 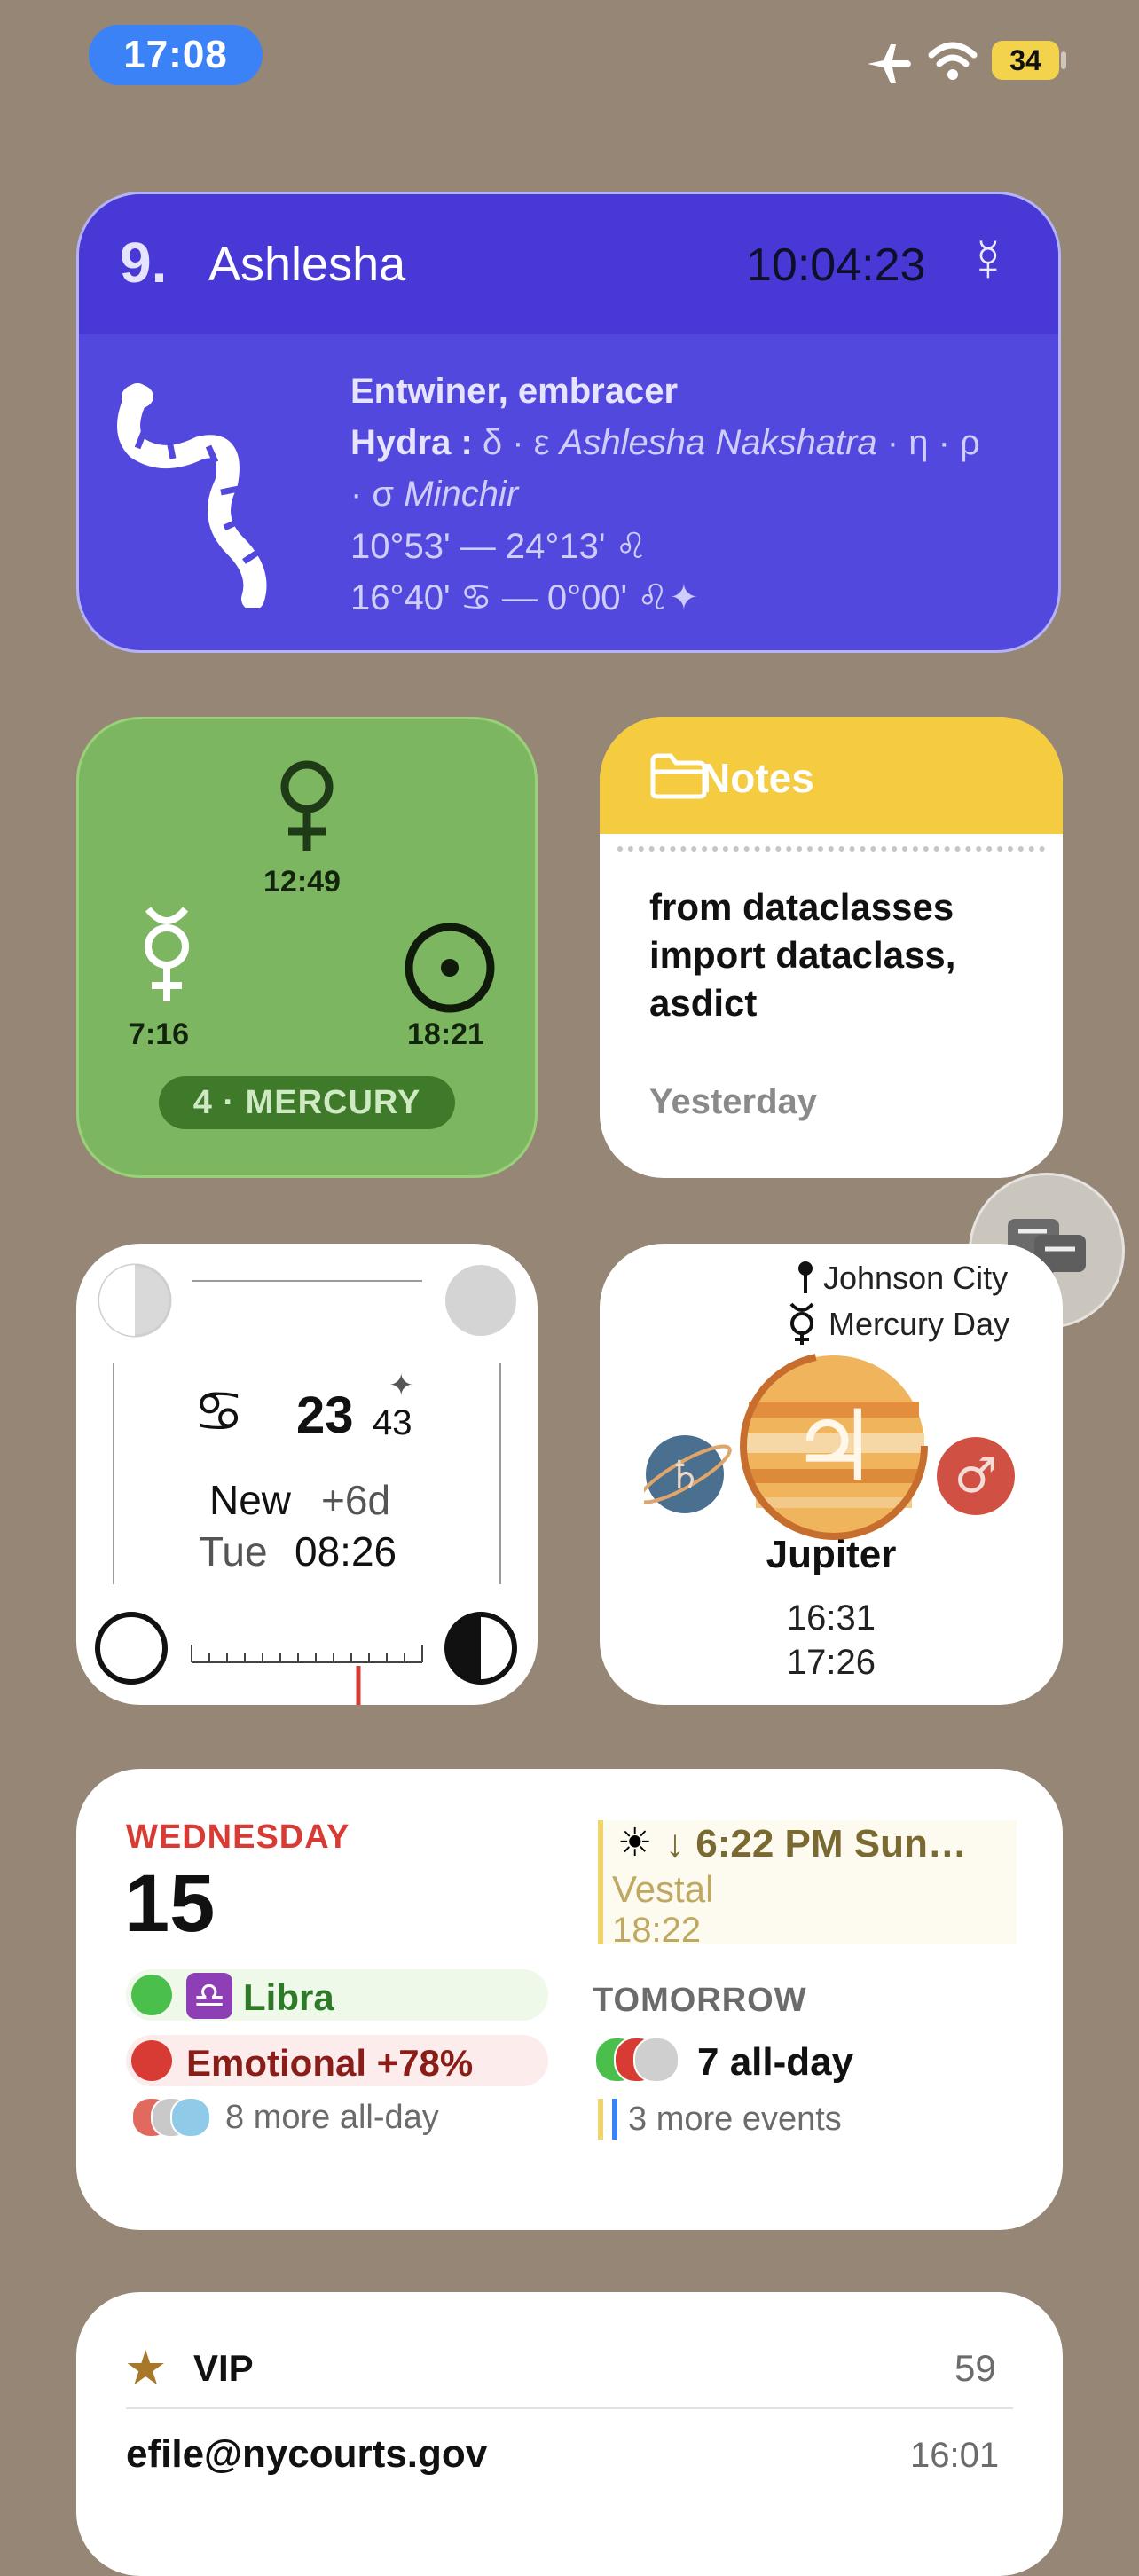 What do you see at coordinates (757, 778) in the screenshot?
I see `notes-title: Notes` at bounding box center [757, 778].